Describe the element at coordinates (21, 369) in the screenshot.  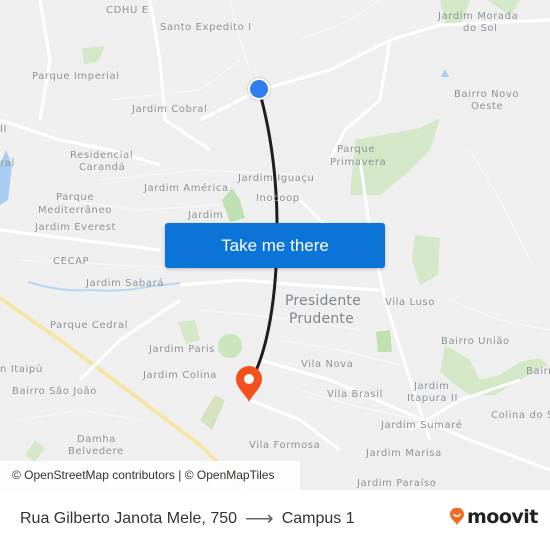
I see `map-label: n Itaipú` at that location.